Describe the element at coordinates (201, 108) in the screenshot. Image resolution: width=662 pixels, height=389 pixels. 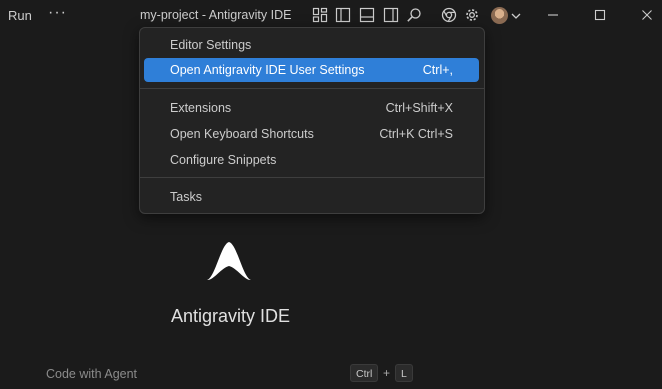
I see `menu-item-label: Extensions` at that location.